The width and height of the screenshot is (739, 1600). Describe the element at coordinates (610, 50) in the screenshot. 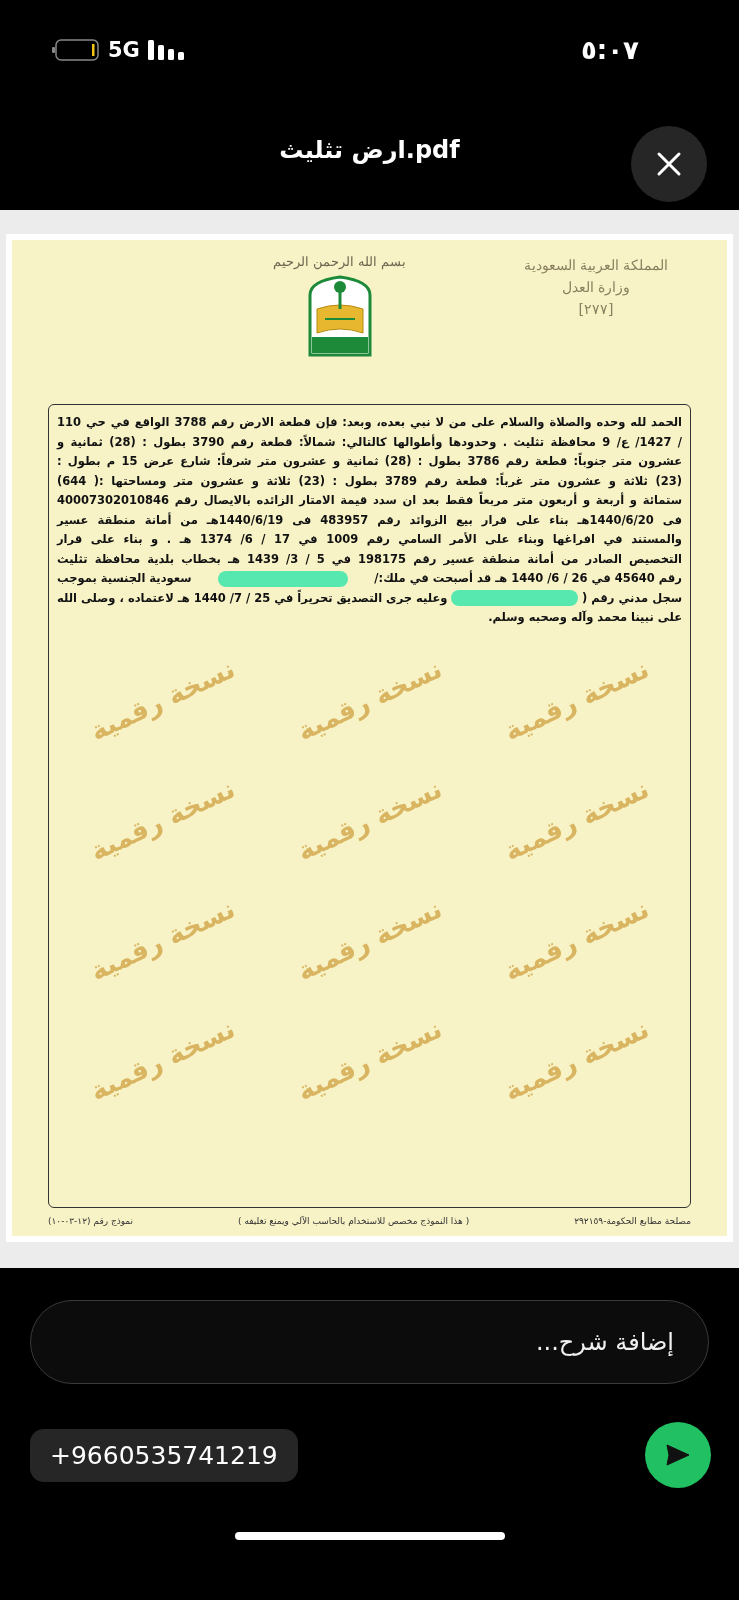

I see `clock: ٥:٠٧` at that location.